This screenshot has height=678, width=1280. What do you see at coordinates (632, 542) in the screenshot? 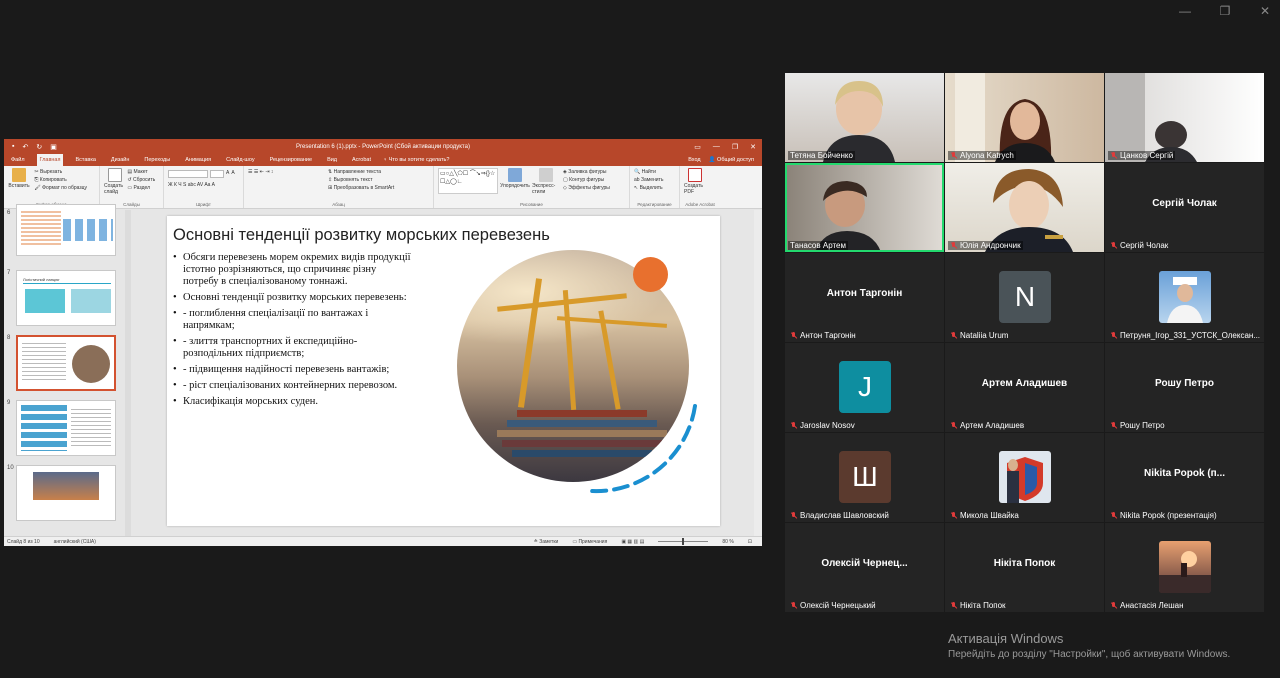
I see `view-buttons: ▣ ▦ ▥ ▤` at bounding box center [632, 542].